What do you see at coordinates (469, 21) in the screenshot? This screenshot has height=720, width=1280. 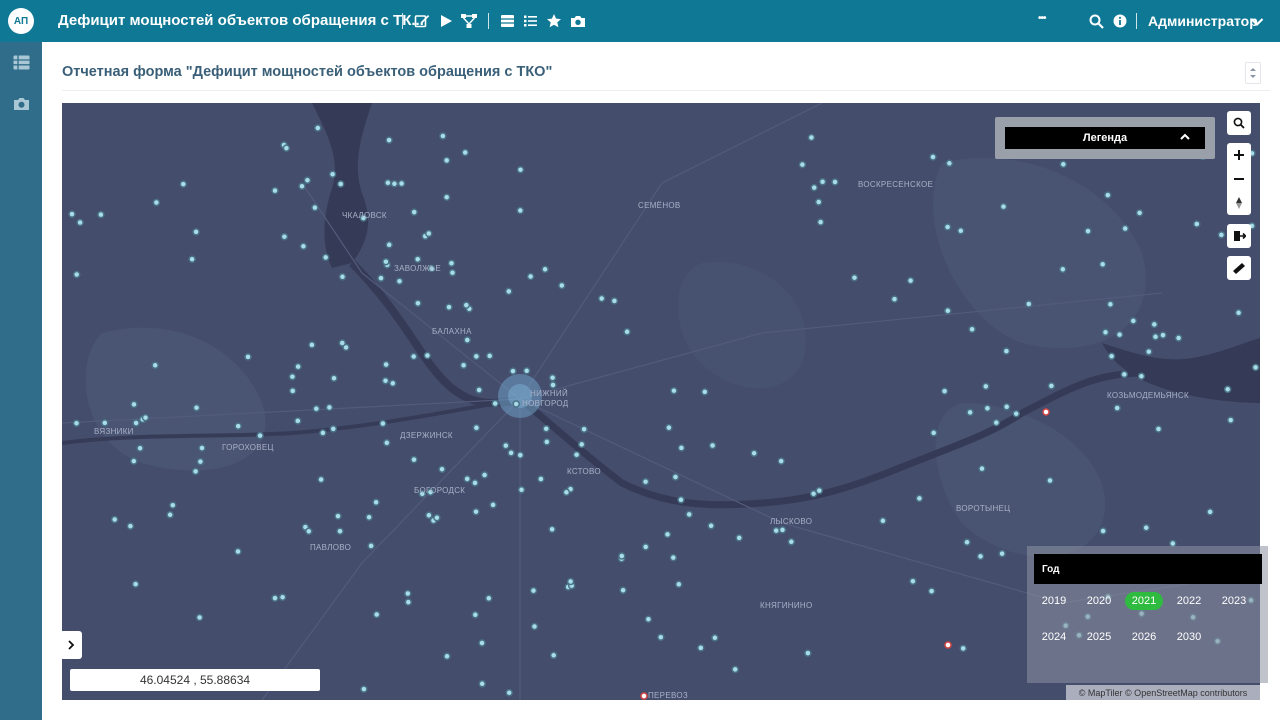 I see `network-icon` at bounding box center [469, 21].